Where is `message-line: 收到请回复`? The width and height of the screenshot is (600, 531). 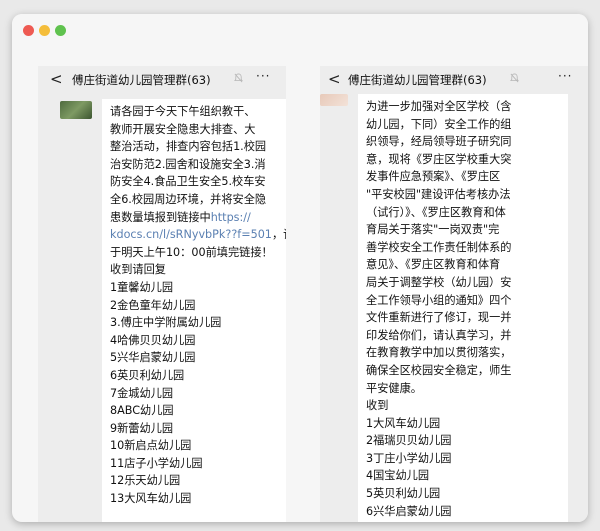
message-line: 收到请回复 is located at coordinates (196, 270).